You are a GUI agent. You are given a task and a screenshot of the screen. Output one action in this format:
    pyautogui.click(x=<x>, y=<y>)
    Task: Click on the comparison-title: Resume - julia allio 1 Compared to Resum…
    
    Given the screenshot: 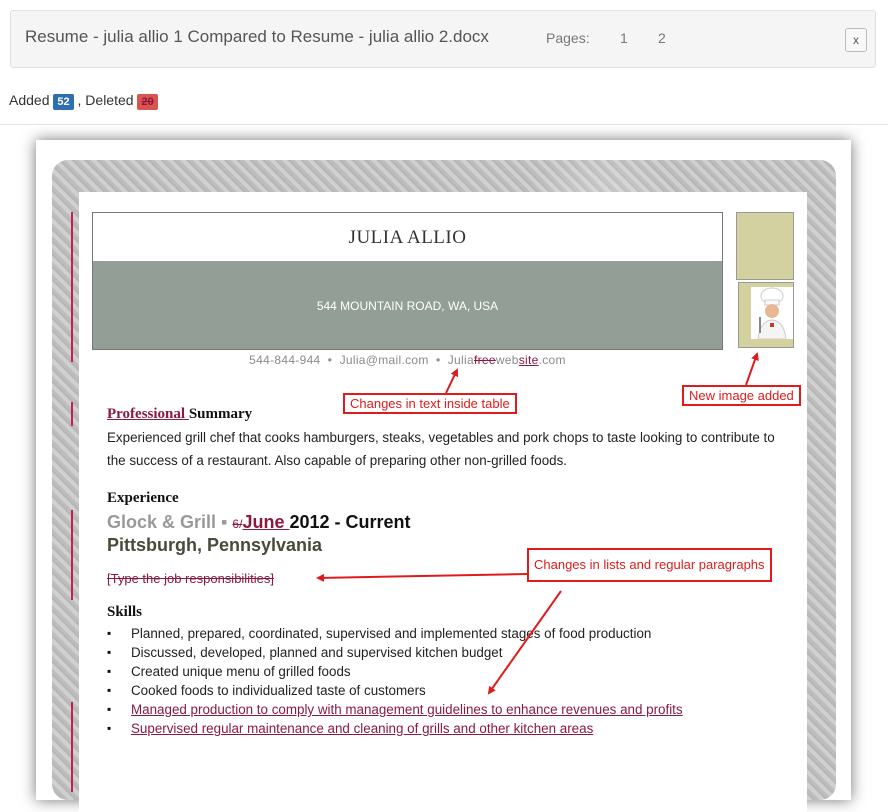 What is the action you would take?
    pyautogui.click(x=257, y=36)
    